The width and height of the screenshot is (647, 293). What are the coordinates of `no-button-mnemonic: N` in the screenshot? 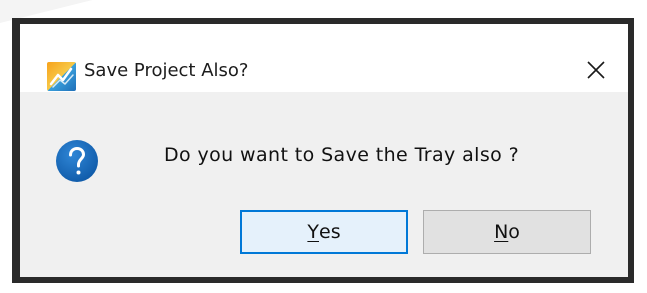 It's located at (501, 232).